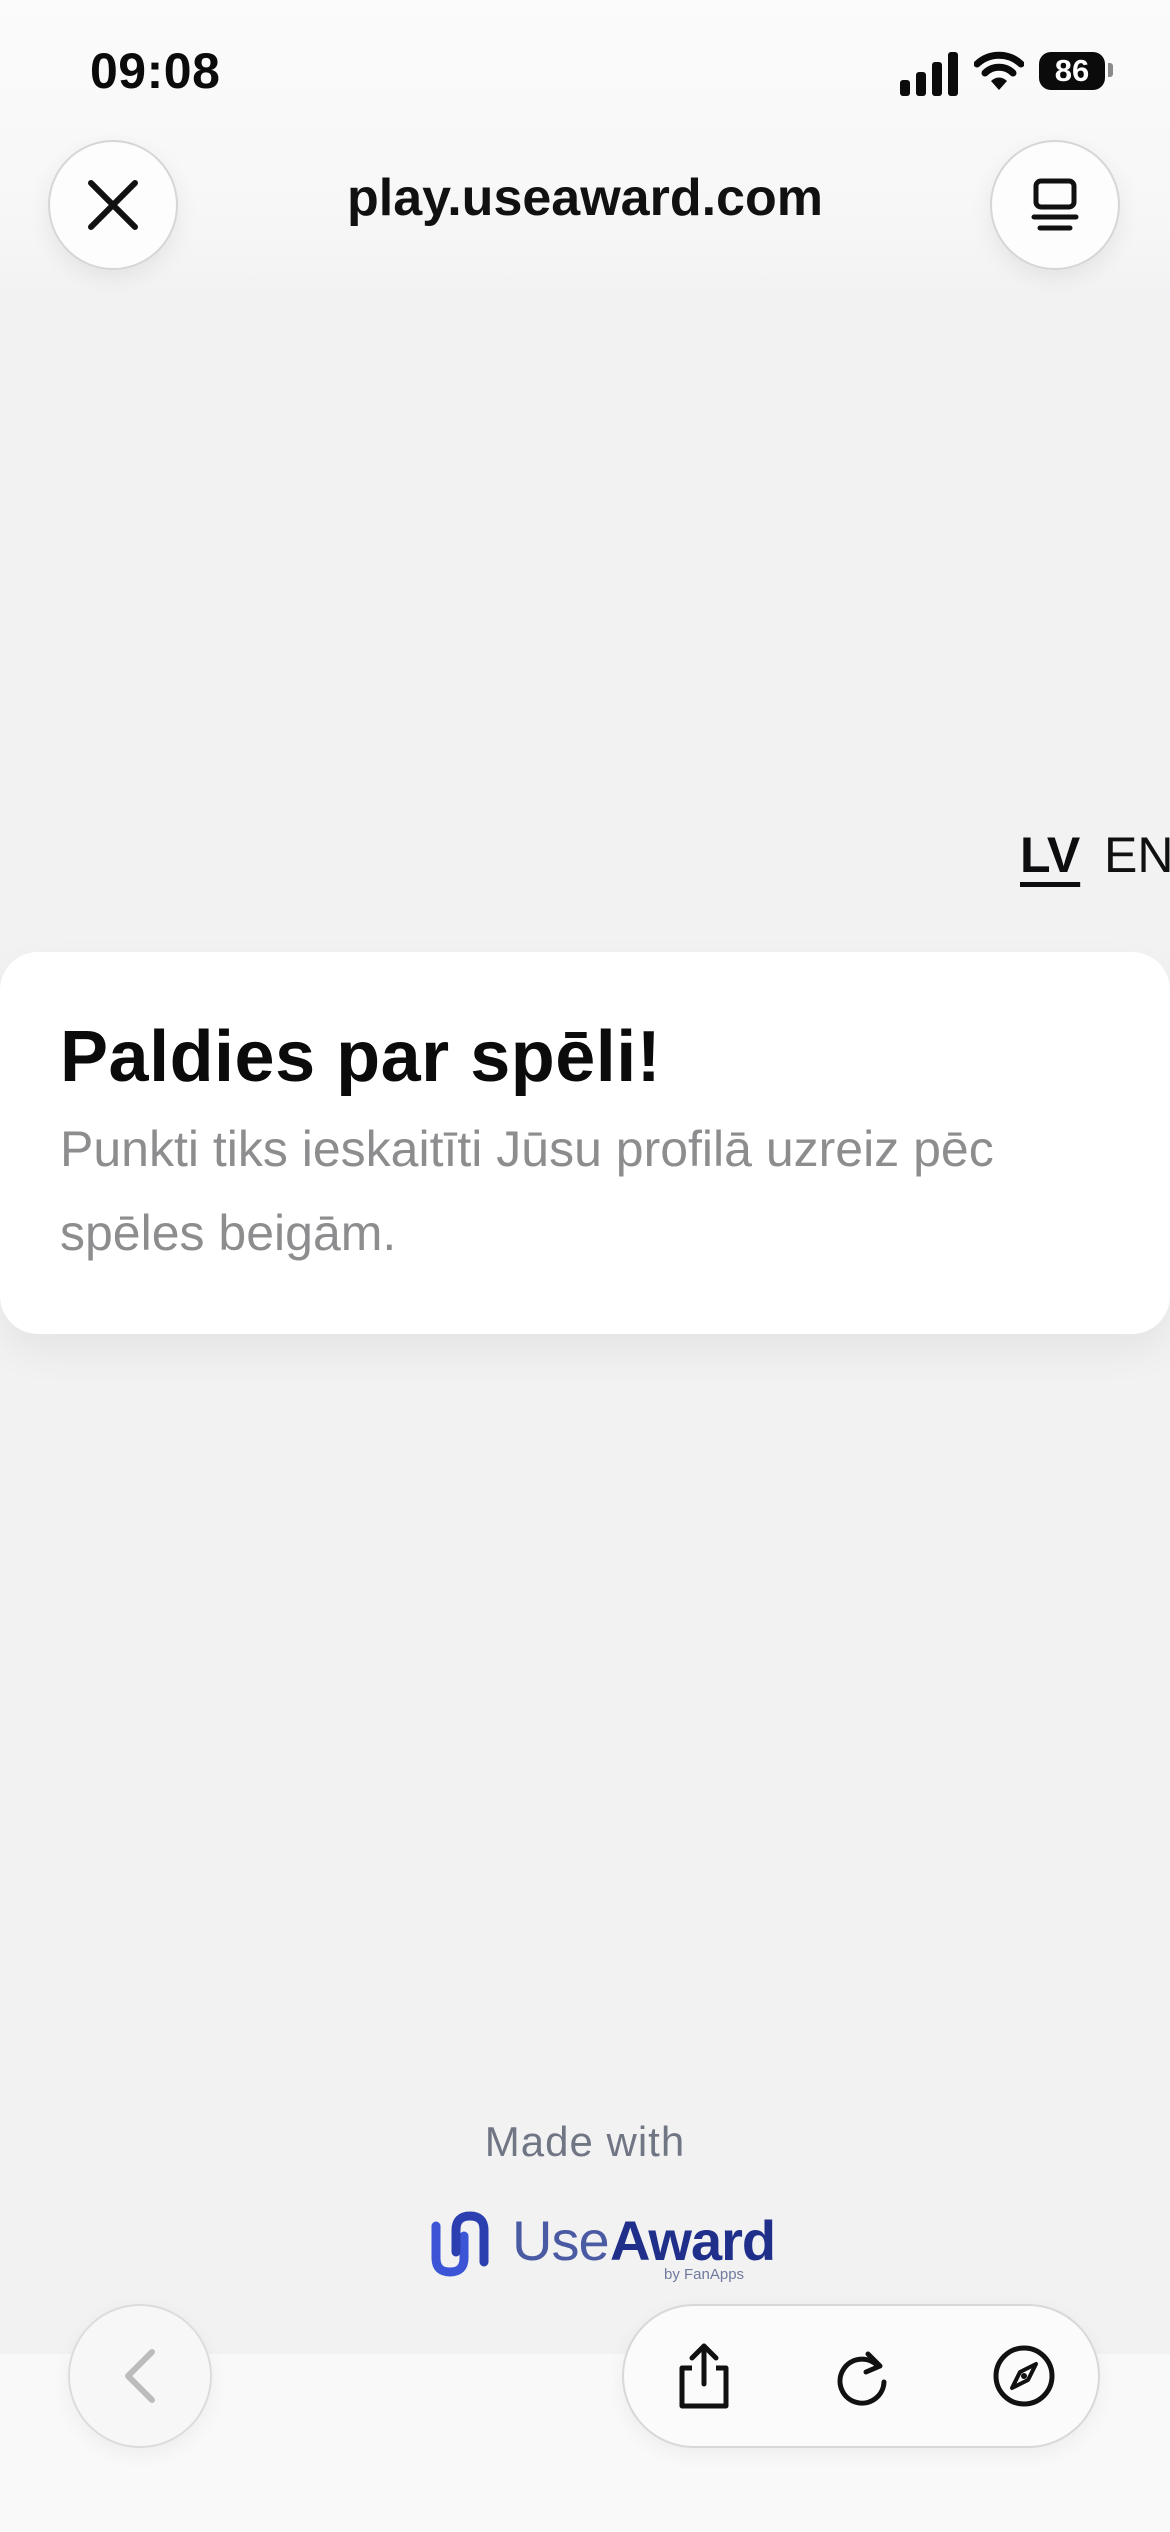  I want to click on brand-text-award: Award, so click(693, 2240).